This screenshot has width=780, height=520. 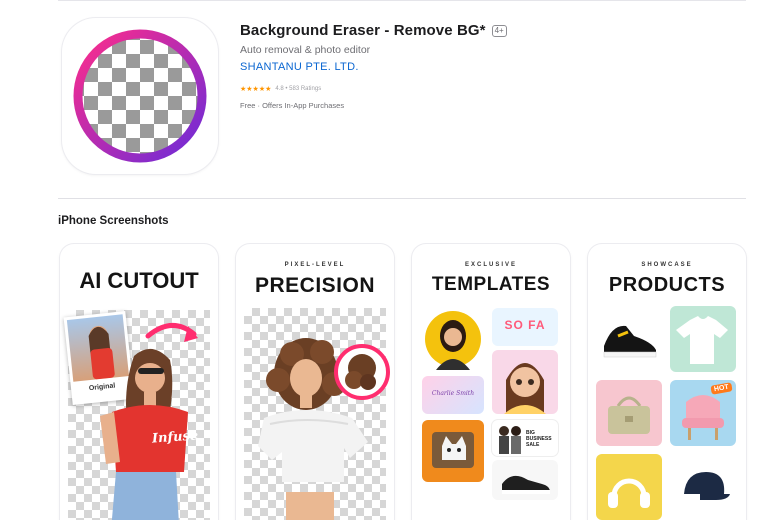 I want to click on template-tile-sofa: SO FA, so click(x=525, y=327).